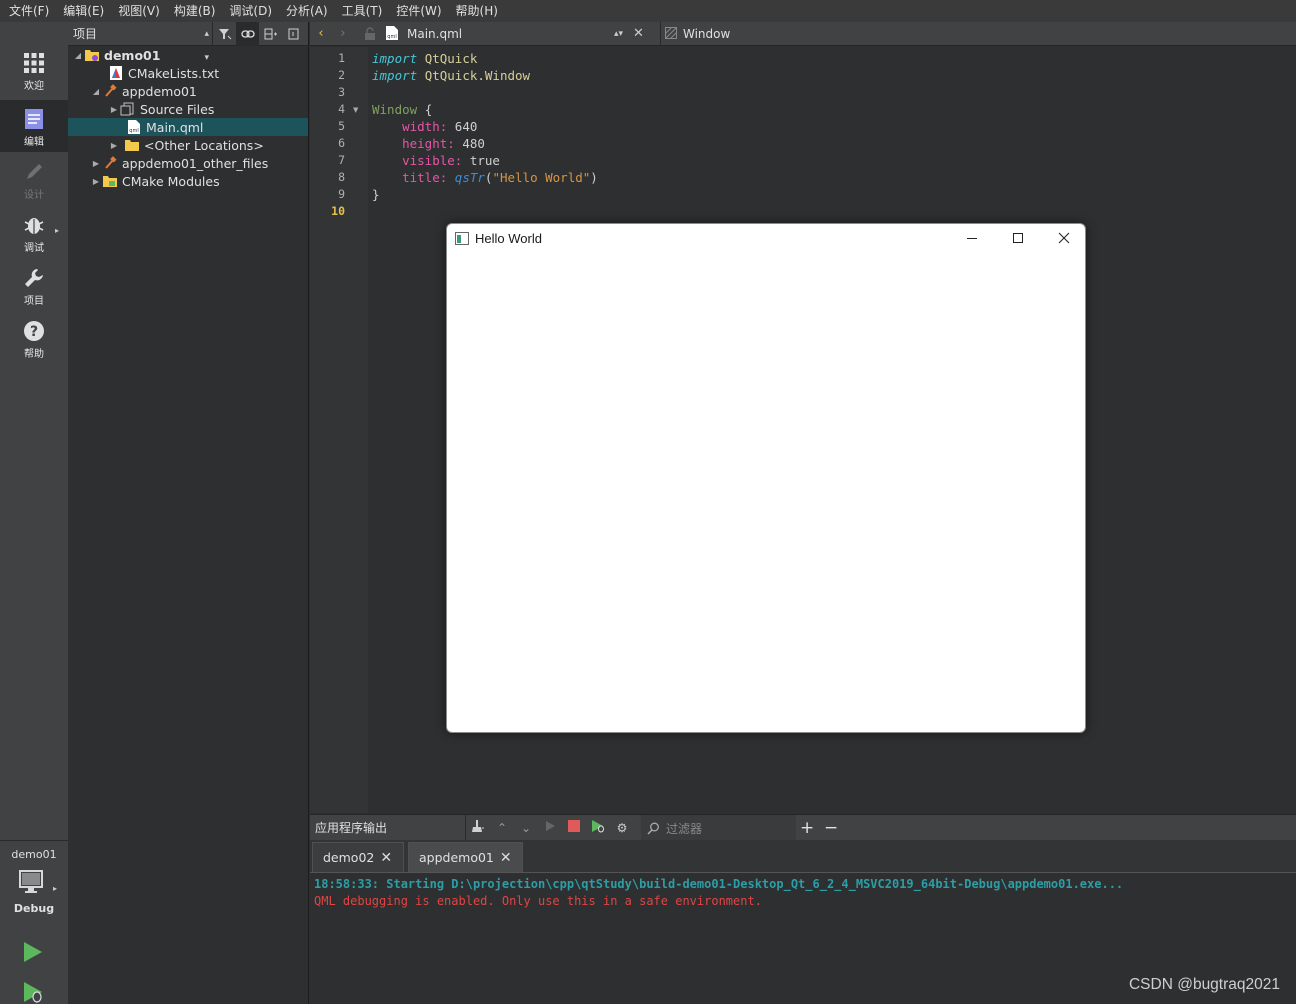  Describe the element at coordinates (29, 11) in the screenshot. I see `menu-file: 文件(F)` at that location.